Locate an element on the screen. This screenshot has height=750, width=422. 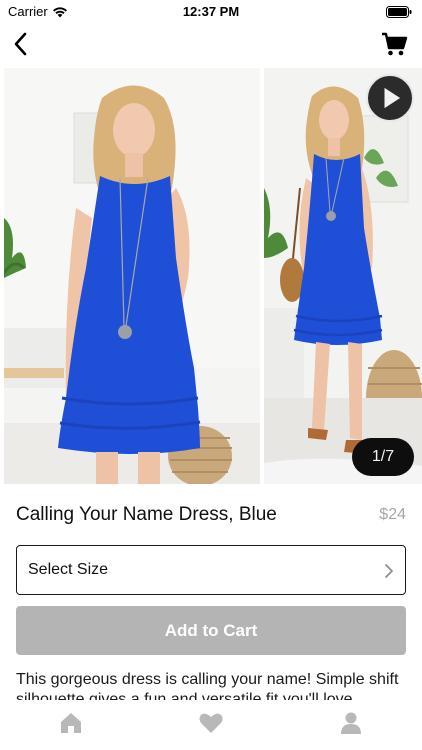
status-time: 12:37 PM is located at coordinates (211, 11).